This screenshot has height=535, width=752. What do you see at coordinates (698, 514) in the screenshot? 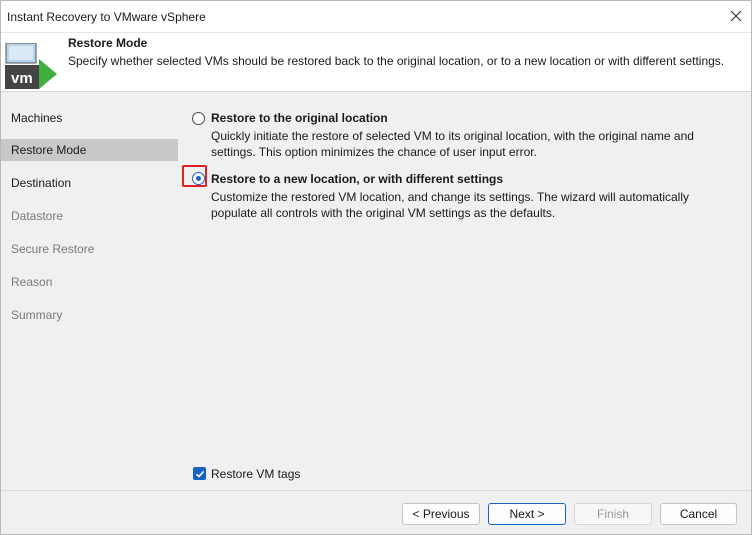
I see `cancel-button: Cancel` at bounding box center [698, 514].